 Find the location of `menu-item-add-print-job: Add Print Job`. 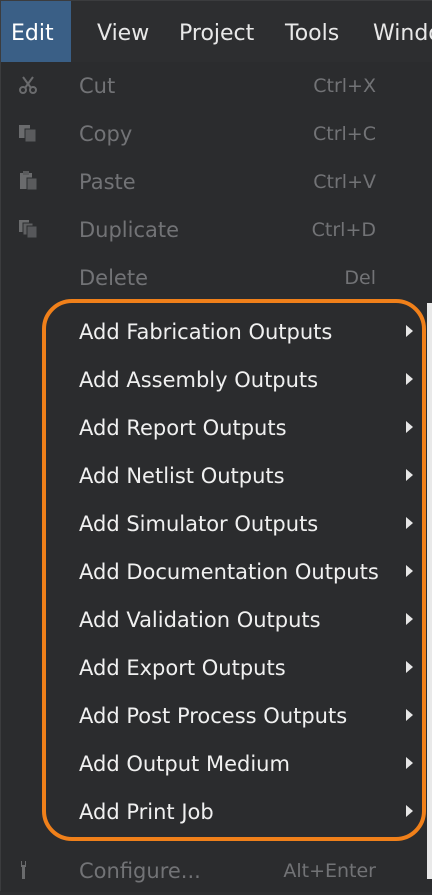

menu-item-add-print-job: Add Print Job is located at coordinates (216, 812).